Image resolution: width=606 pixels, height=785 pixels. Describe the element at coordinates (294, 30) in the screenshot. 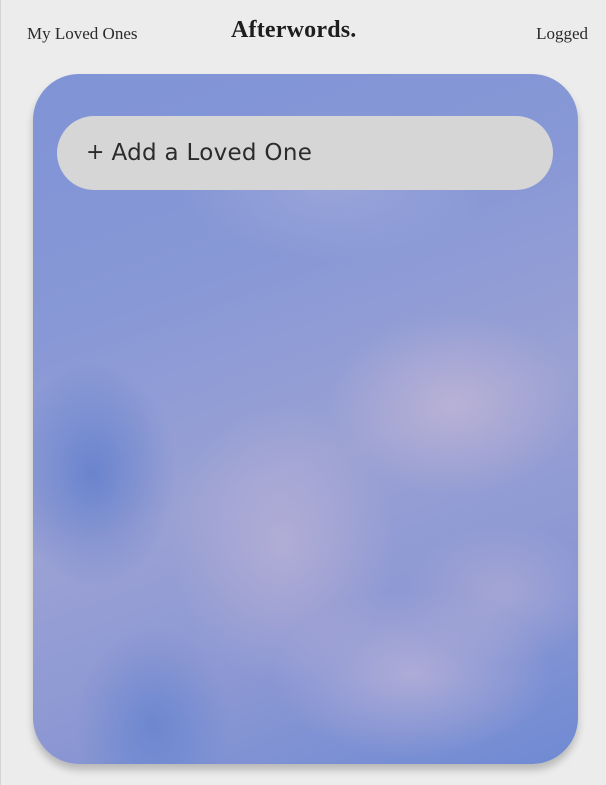

I see `brand-logo-title: Afterwords.` at that location.